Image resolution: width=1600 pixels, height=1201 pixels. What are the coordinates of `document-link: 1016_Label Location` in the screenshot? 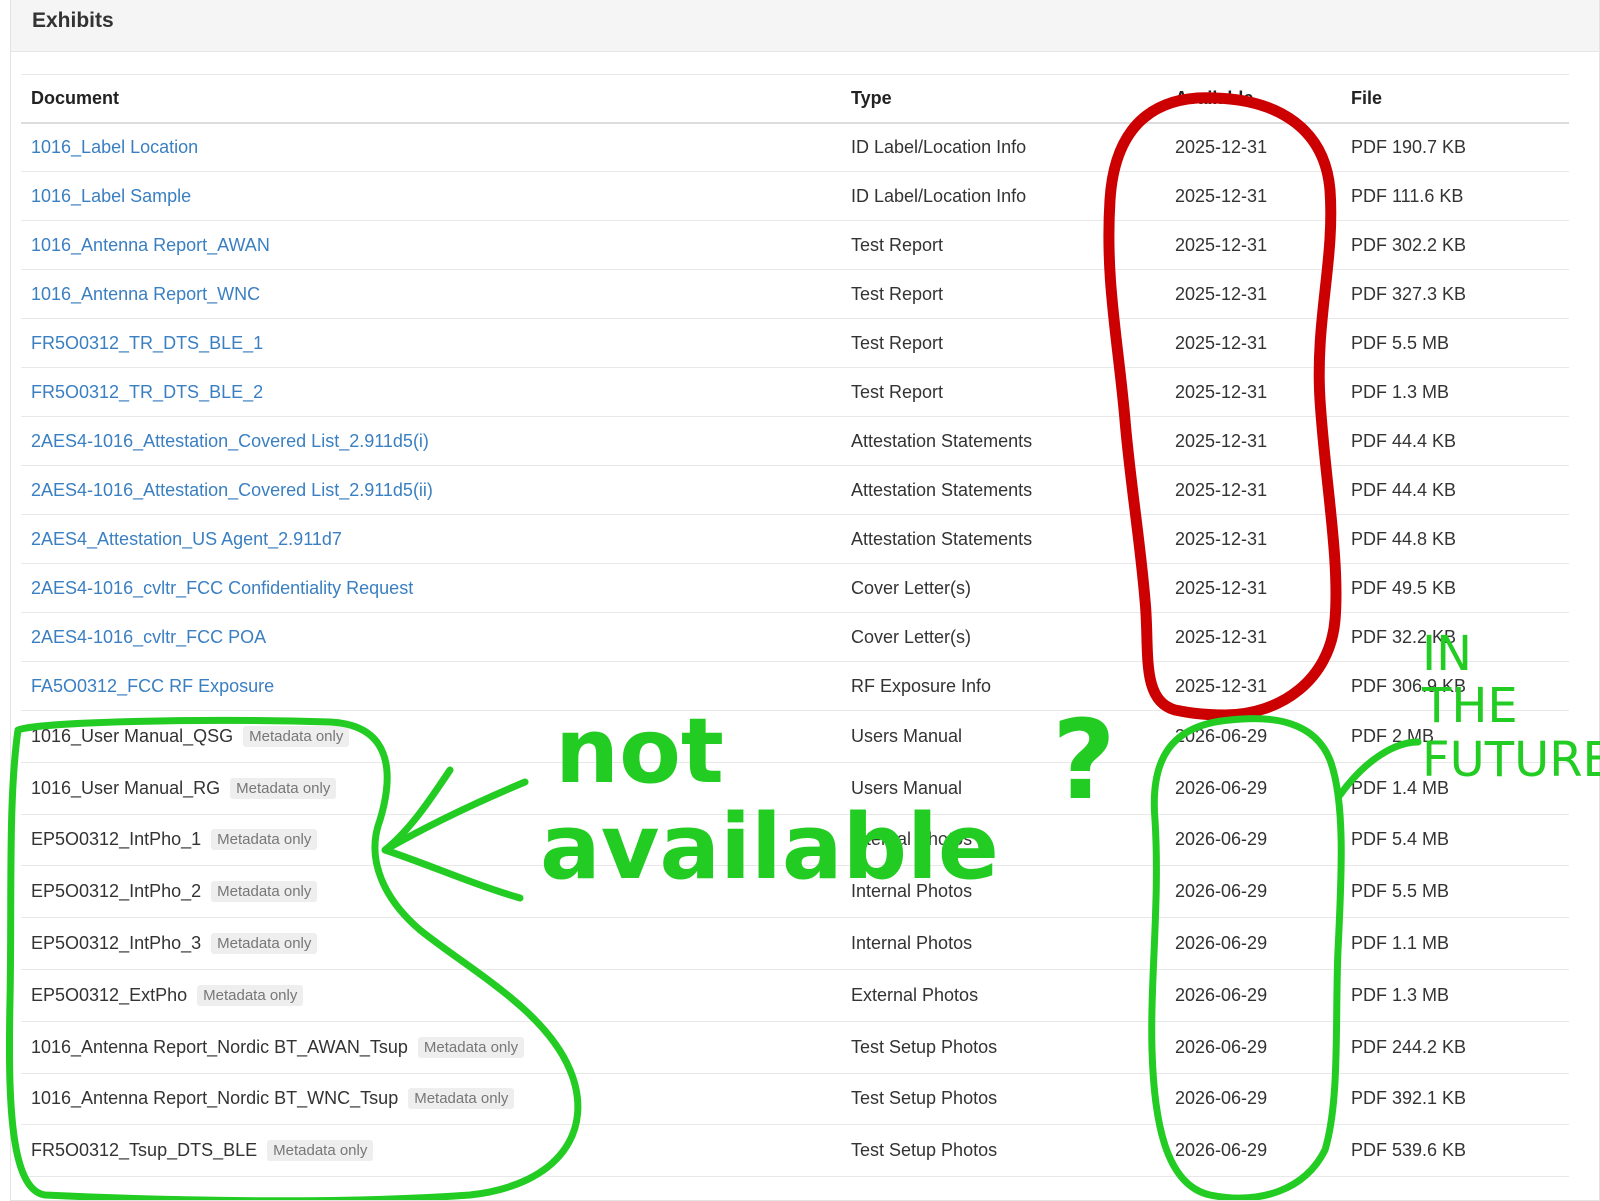 It's located at (114, 147).